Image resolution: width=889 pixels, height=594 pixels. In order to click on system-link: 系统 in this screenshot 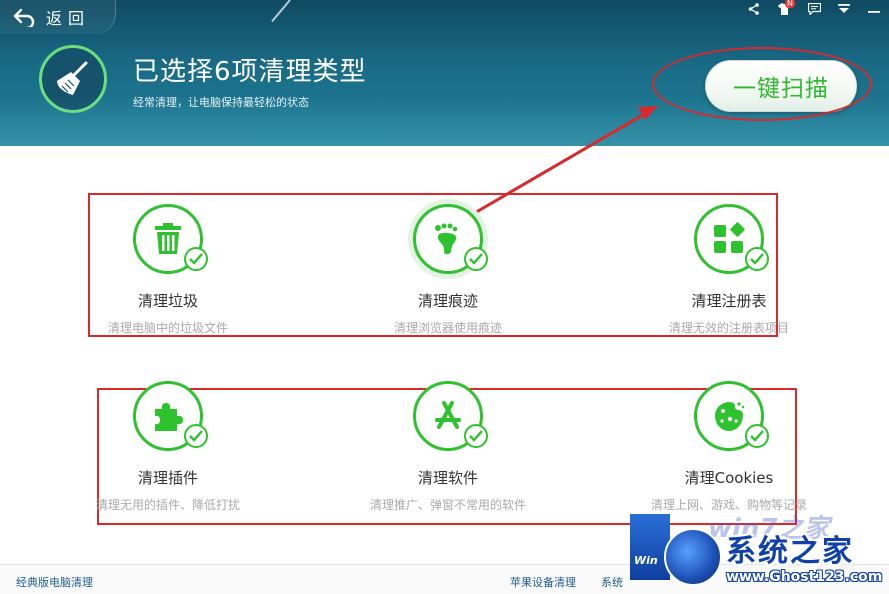, I will do `click(612, 582)`.